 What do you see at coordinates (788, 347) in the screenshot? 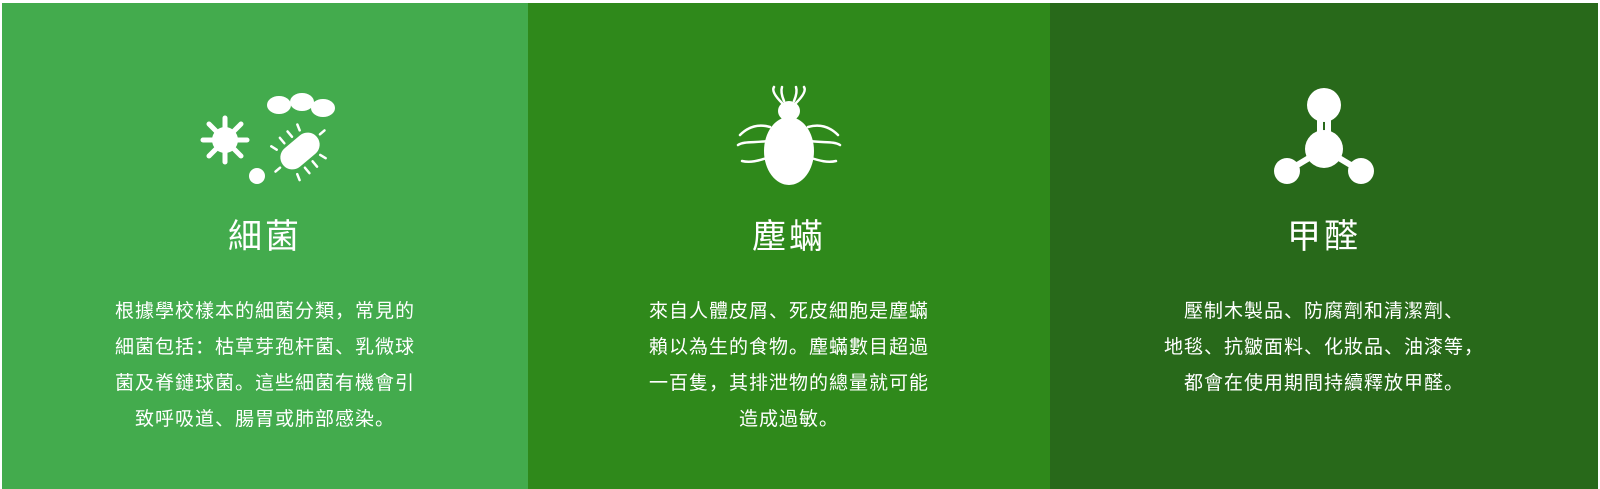
I see `description-line: 賴以為生的食物。塵蟎數目超過` at bounding box center [788, 347].